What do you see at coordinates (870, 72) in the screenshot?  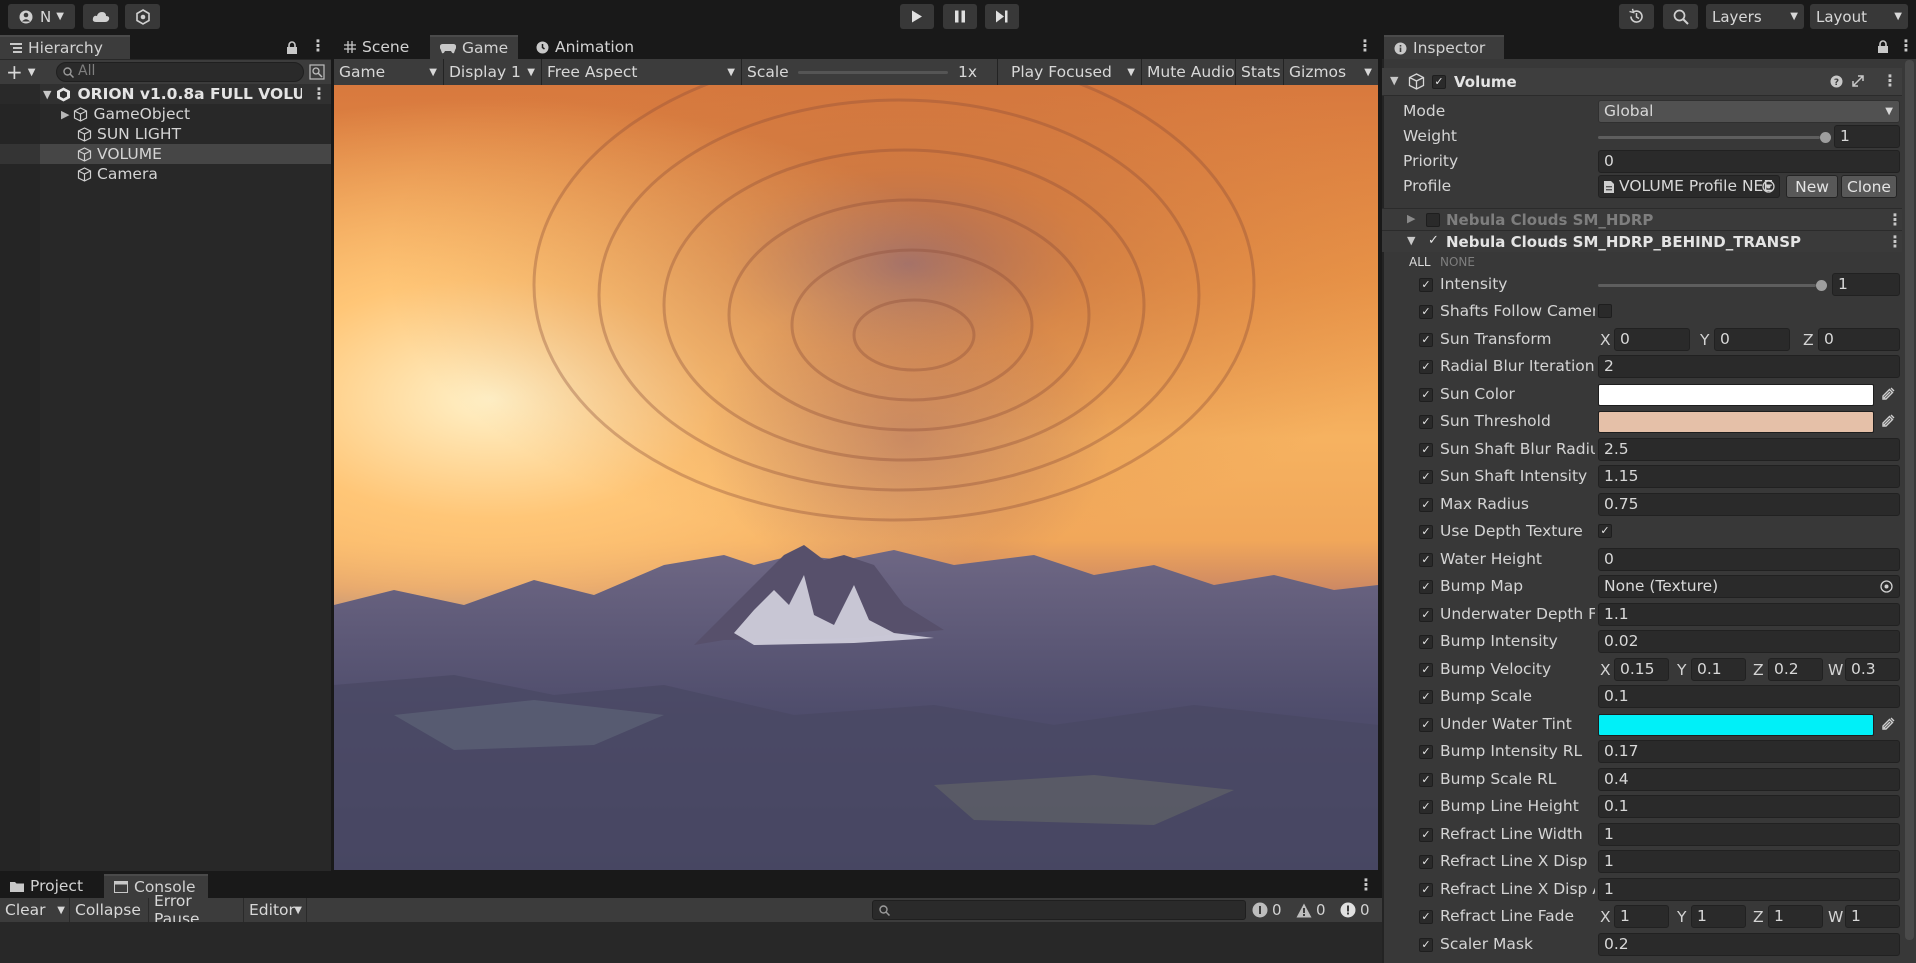 I see `scale-slider: Scale 1x` at bounding box center [870, 72].